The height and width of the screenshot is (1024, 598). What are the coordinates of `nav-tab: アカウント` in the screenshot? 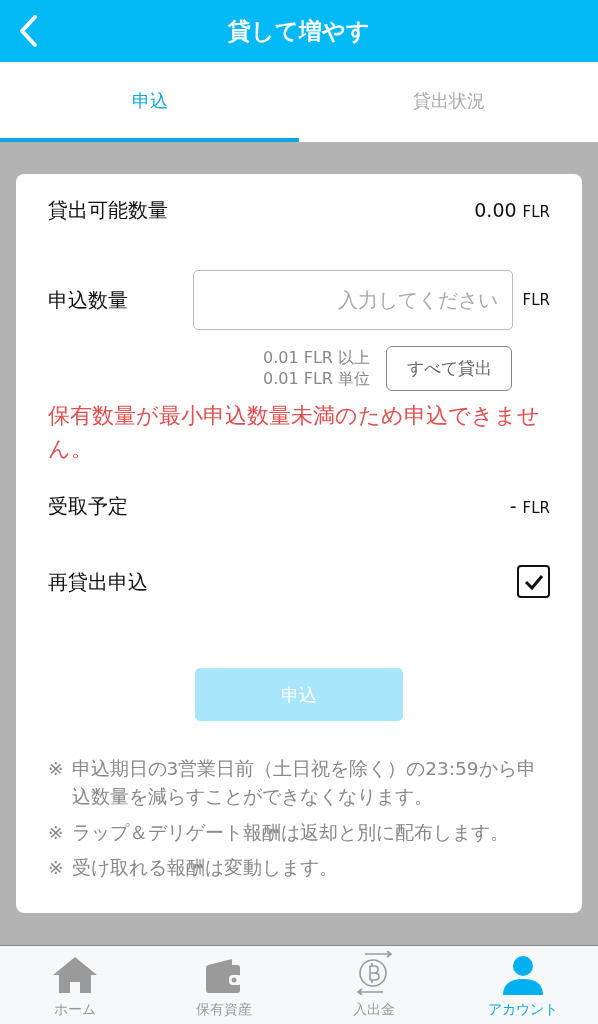 It's located at (523, 985).